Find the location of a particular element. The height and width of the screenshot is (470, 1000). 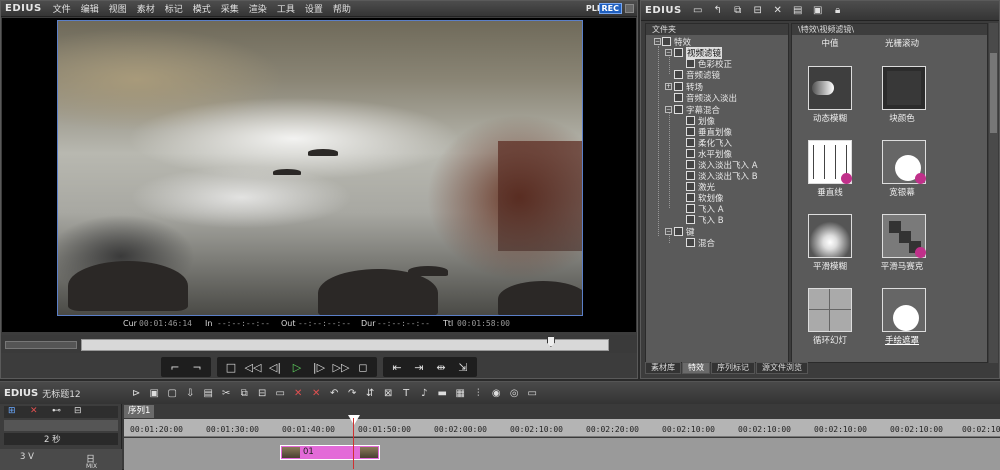

fast-forward-icon: ▷▷ is located at coordinates (341, 367).